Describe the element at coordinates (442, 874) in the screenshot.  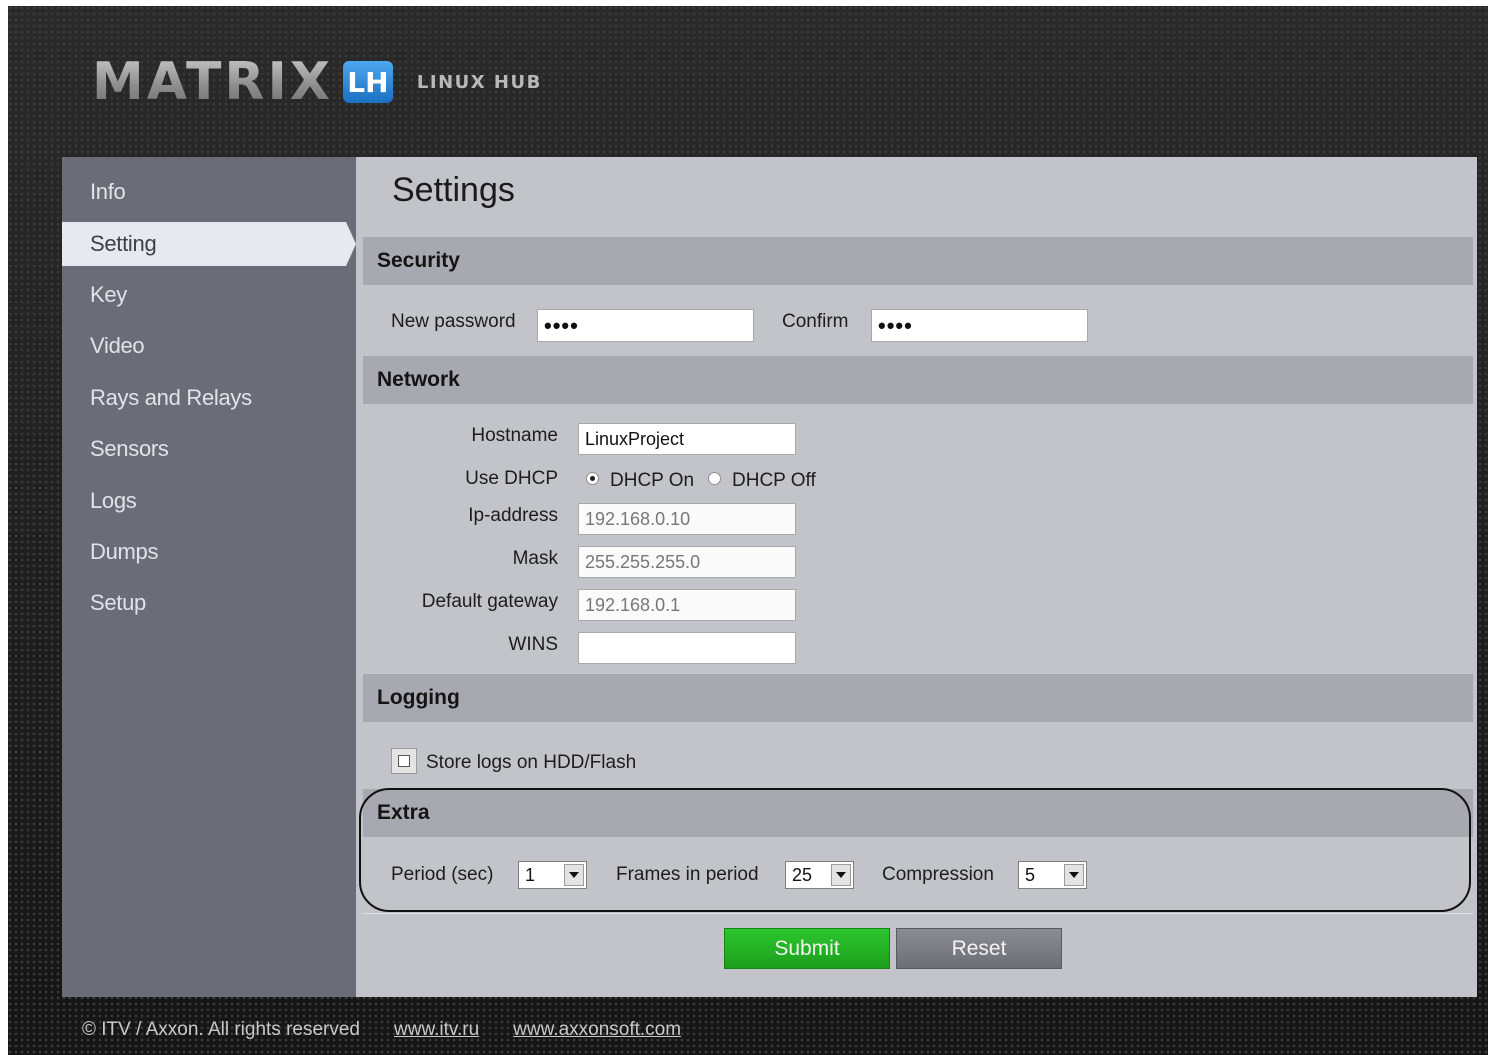
I see `period-label: Period (sec)` at that location.